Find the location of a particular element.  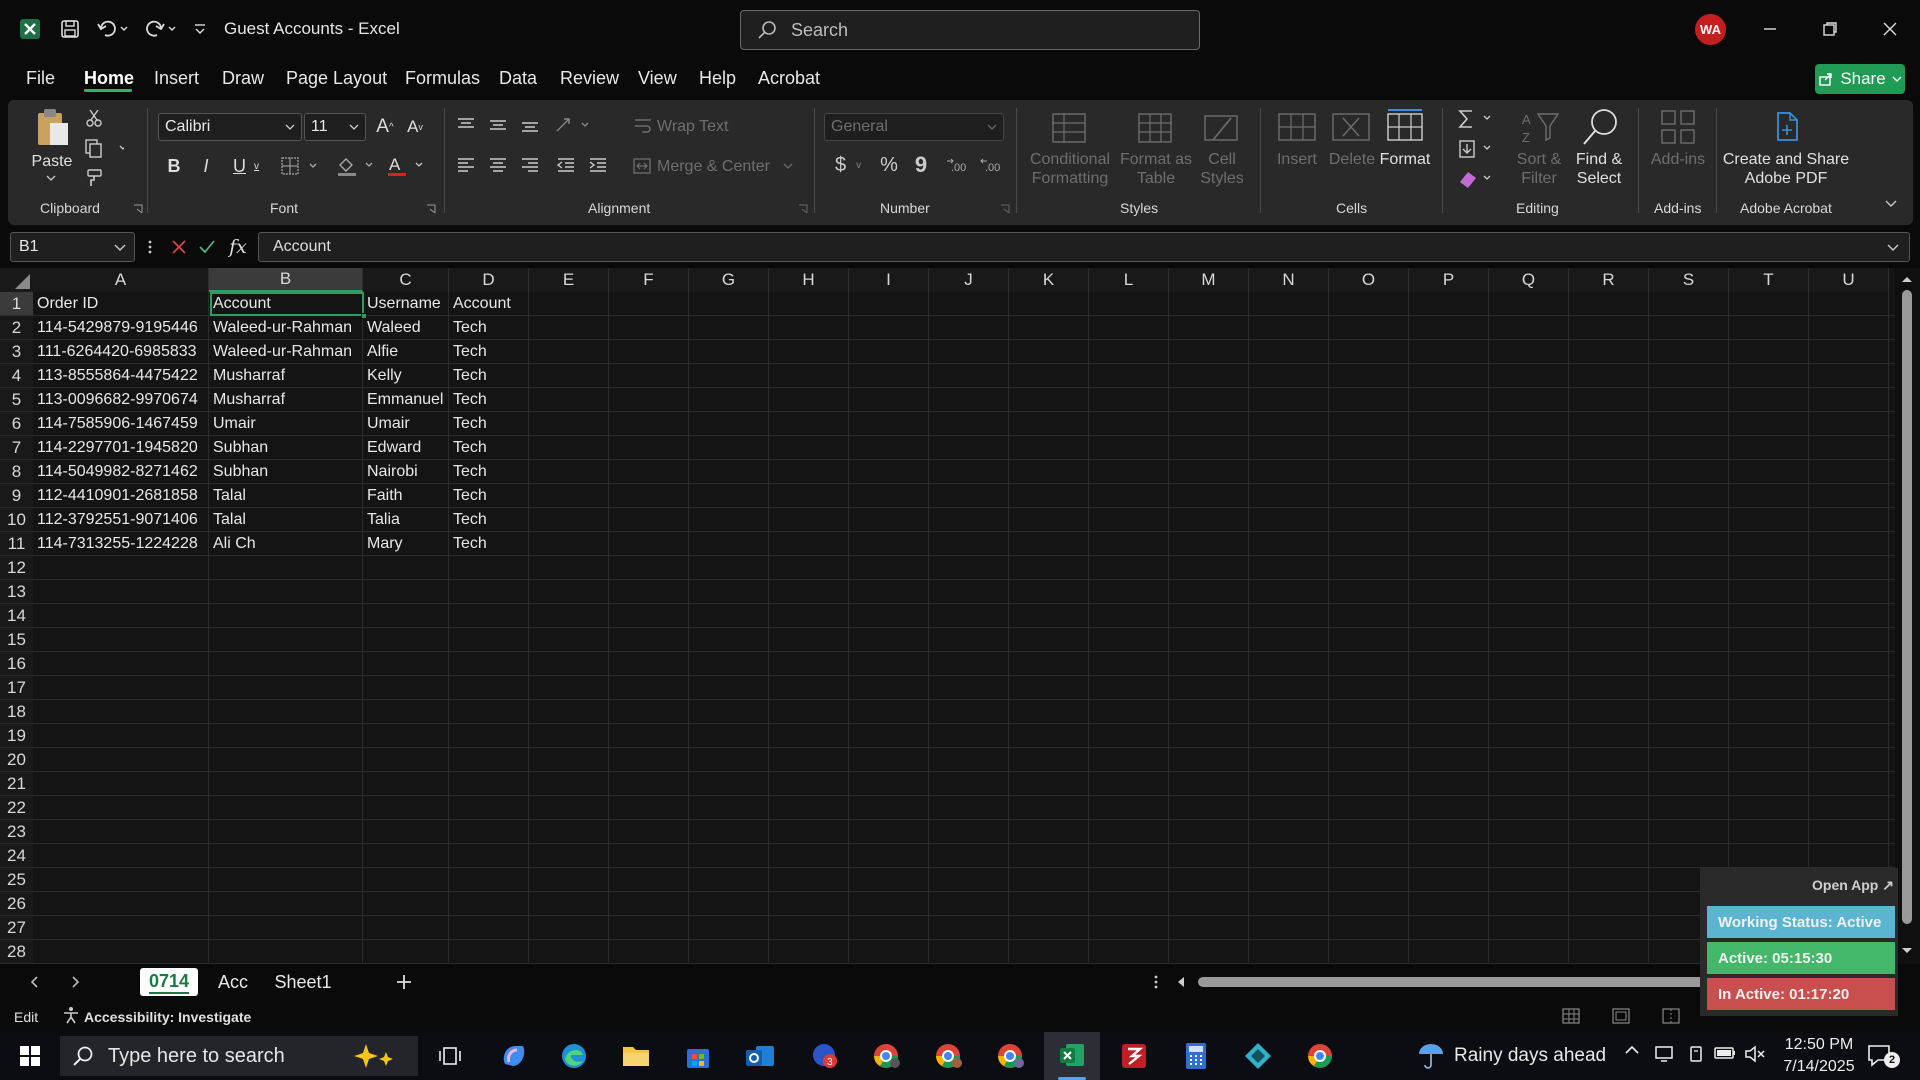

cell-c7: Edward is located at coordinates (405, 448).